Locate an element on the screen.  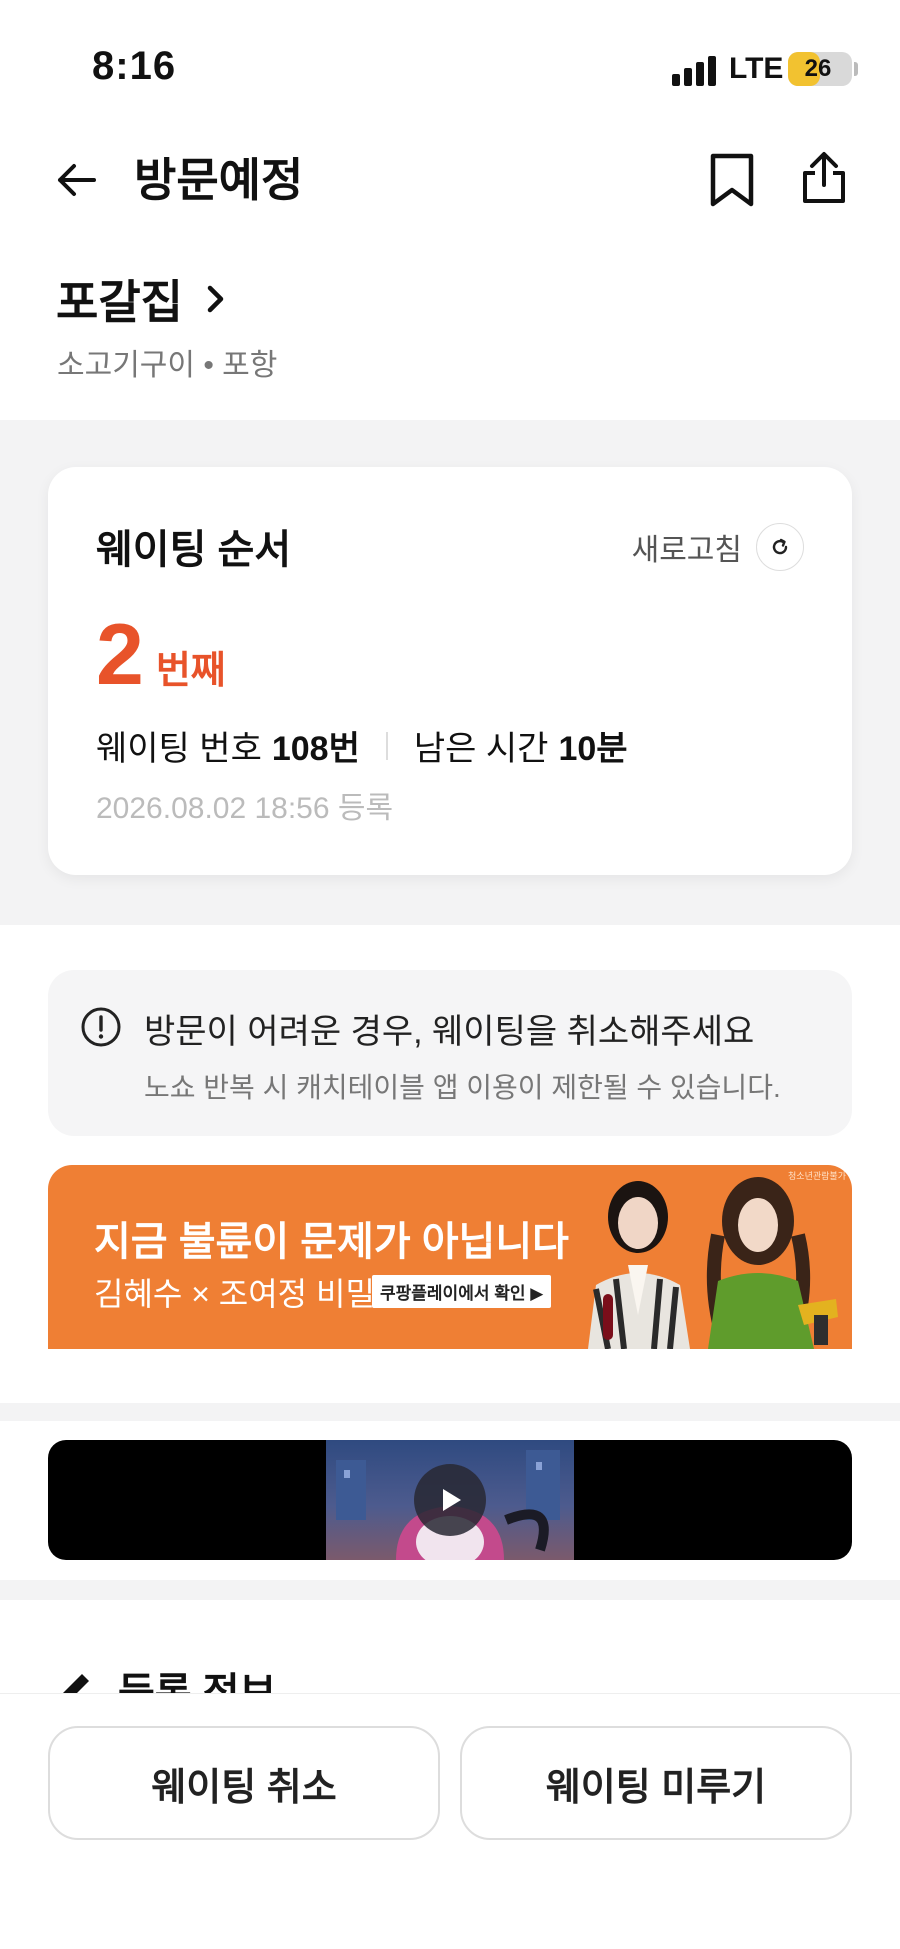
refresh-label: 새로고침 is located at coordinates (686, 550).